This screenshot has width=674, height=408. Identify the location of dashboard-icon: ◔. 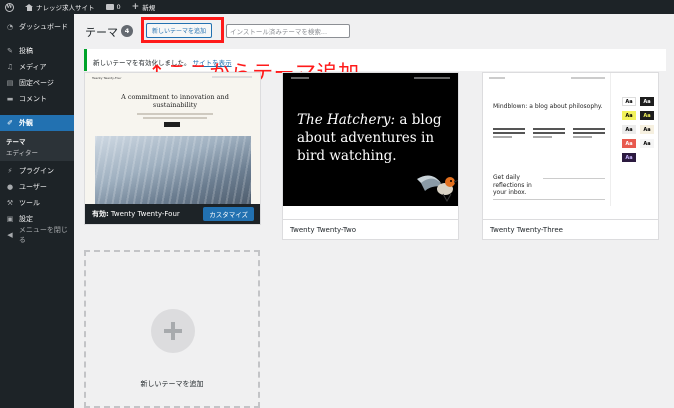
(10, 26).